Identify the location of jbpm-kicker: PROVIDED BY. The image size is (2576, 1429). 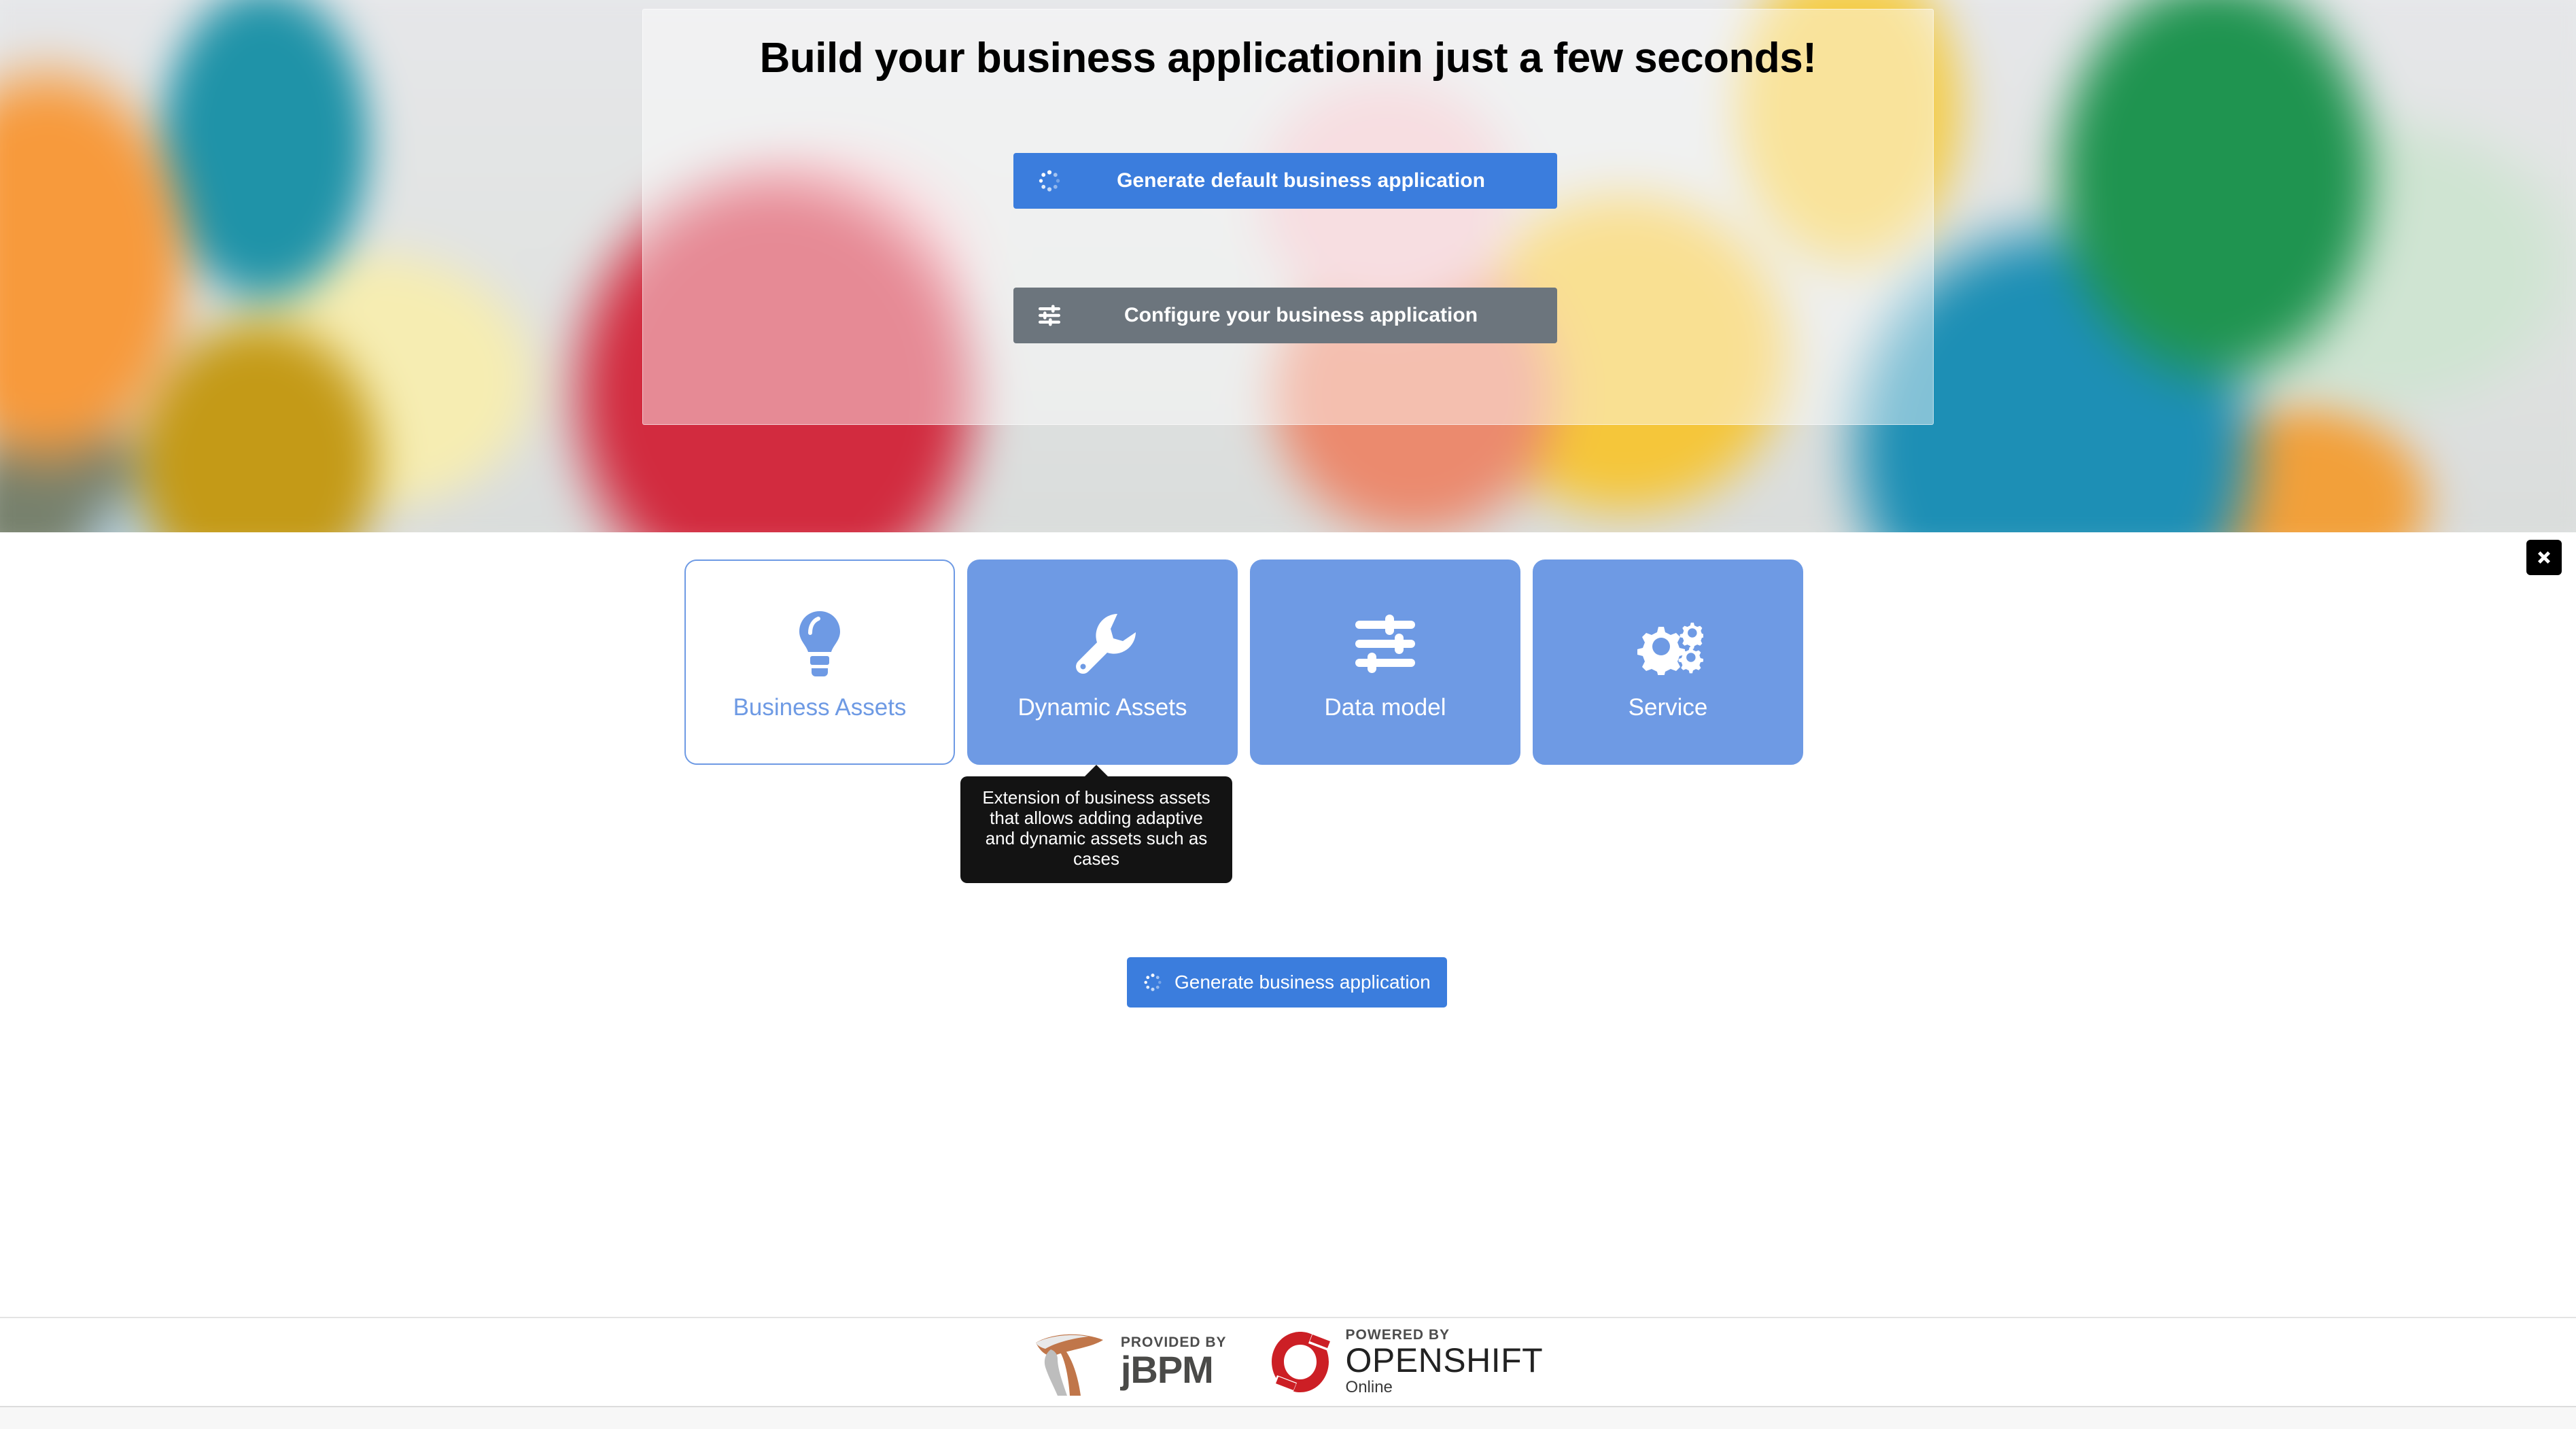
(1173, 1342).